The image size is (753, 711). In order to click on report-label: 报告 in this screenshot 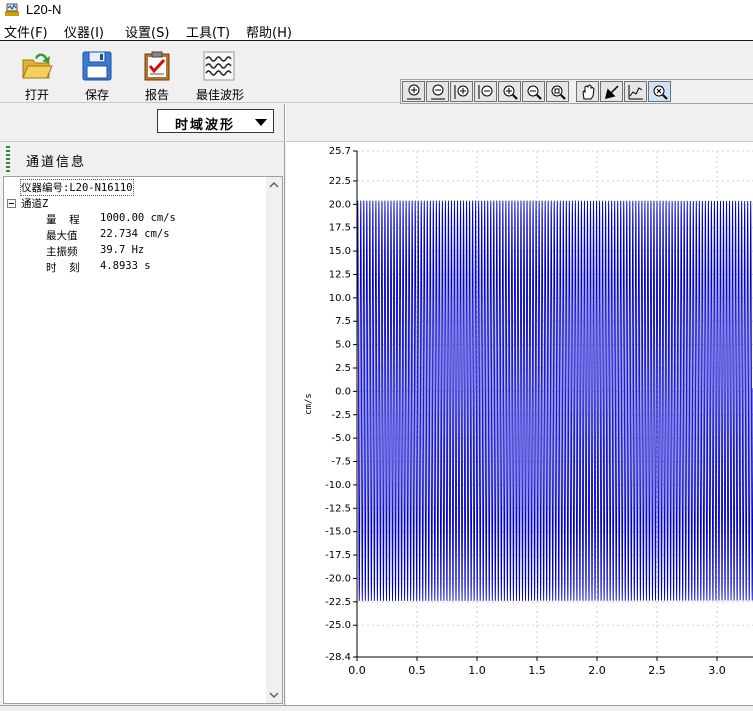, I will do `click(156, 95)`.